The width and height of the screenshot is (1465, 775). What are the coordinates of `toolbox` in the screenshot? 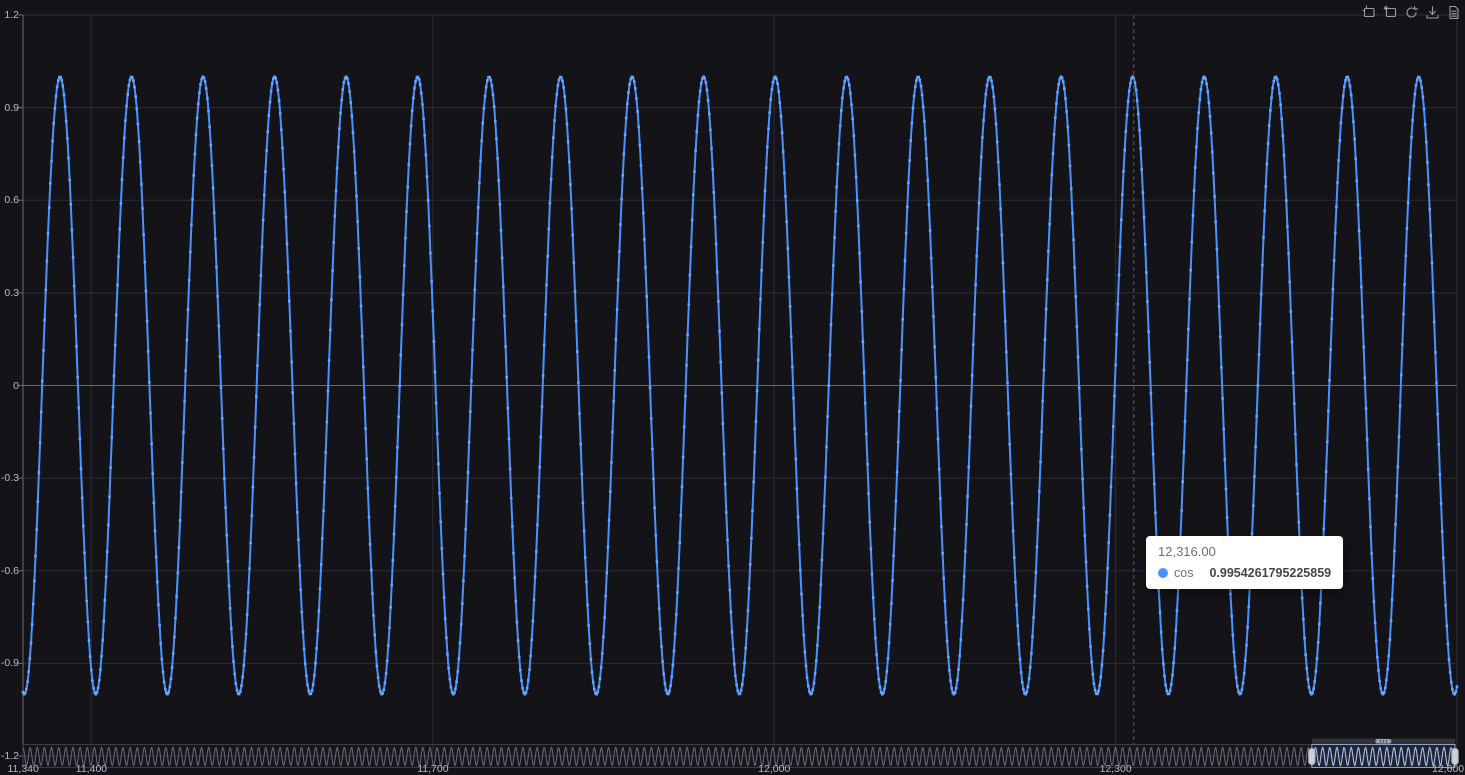 It's located at (1411, 12).